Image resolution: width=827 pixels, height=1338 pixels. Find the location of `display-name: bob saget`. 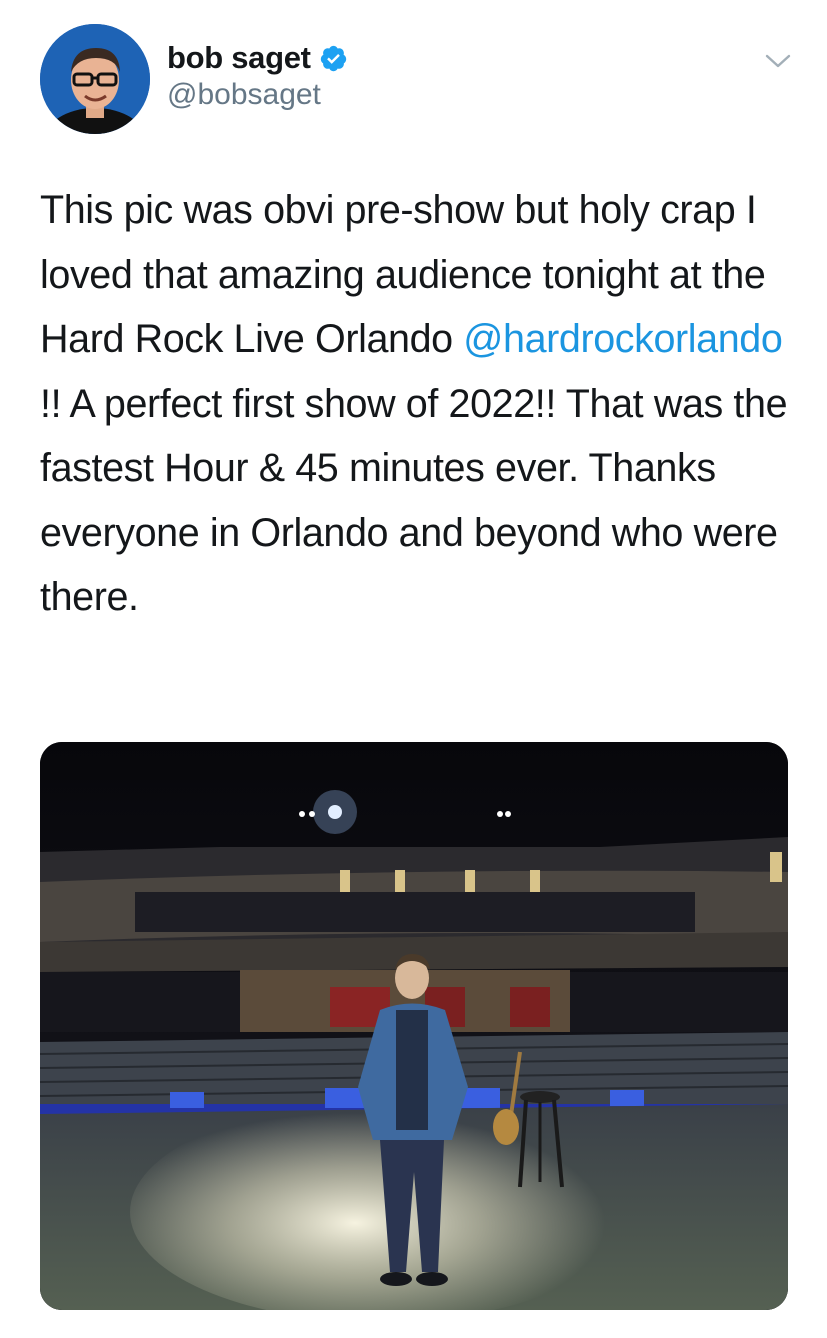

display-name: bob saget is located at coordinates (239, 58).